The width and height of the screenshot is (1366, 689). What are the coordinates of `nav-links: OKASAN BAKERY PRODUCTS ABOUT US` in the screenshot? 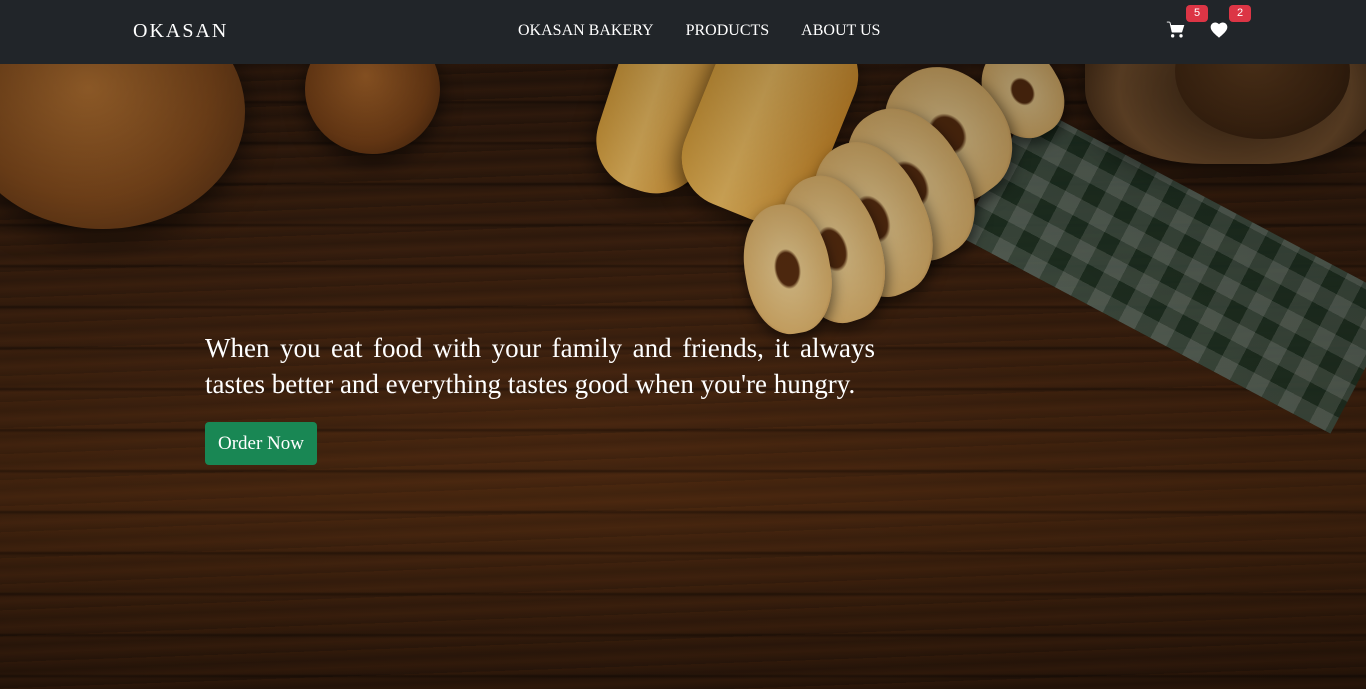 It's located at (699, 31).